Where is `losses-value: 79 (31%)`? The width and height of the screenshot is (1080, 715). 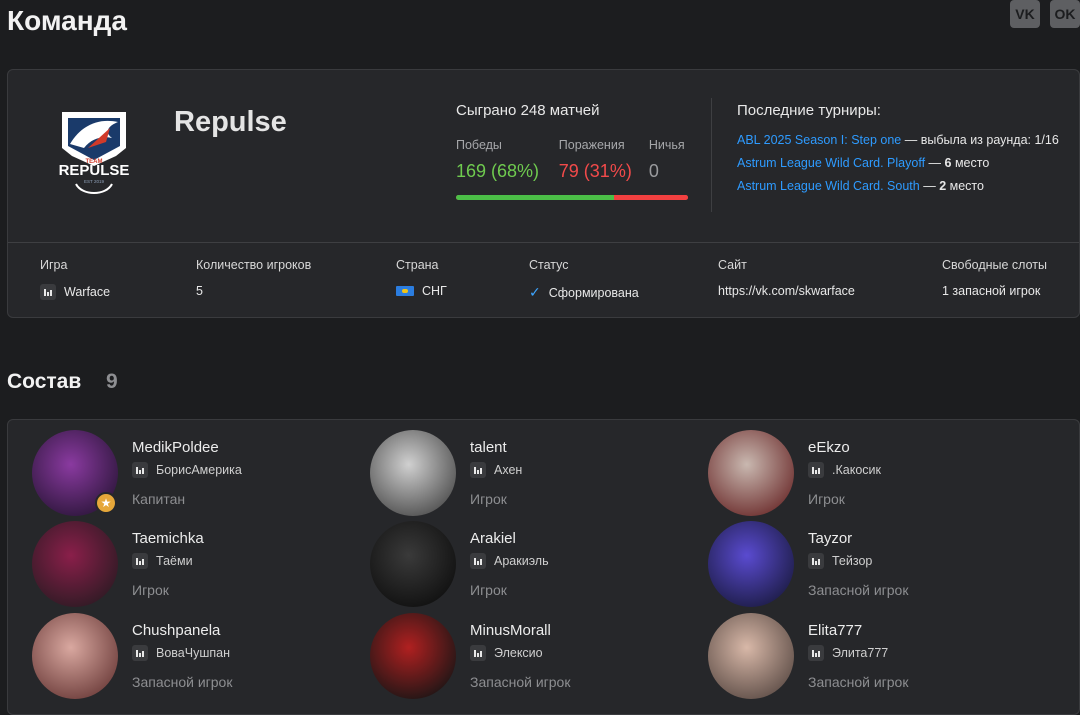 losses-value: 79 (31%) is located at coordinates (595, 171).